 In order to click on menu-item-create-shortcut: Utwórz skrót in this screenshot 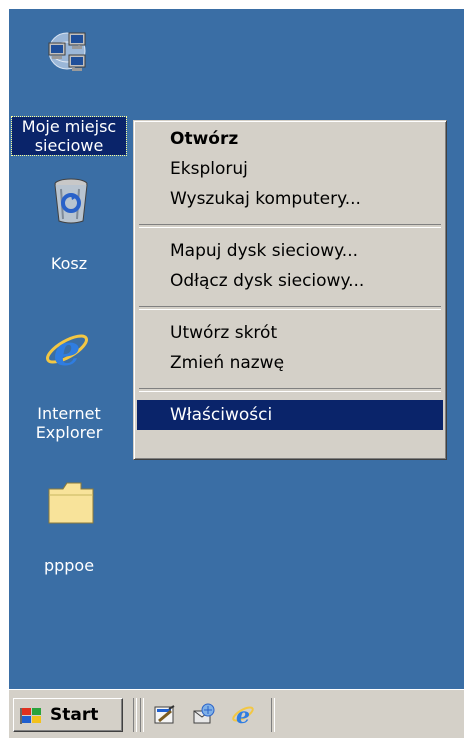, I will do `click(290, 333)`.